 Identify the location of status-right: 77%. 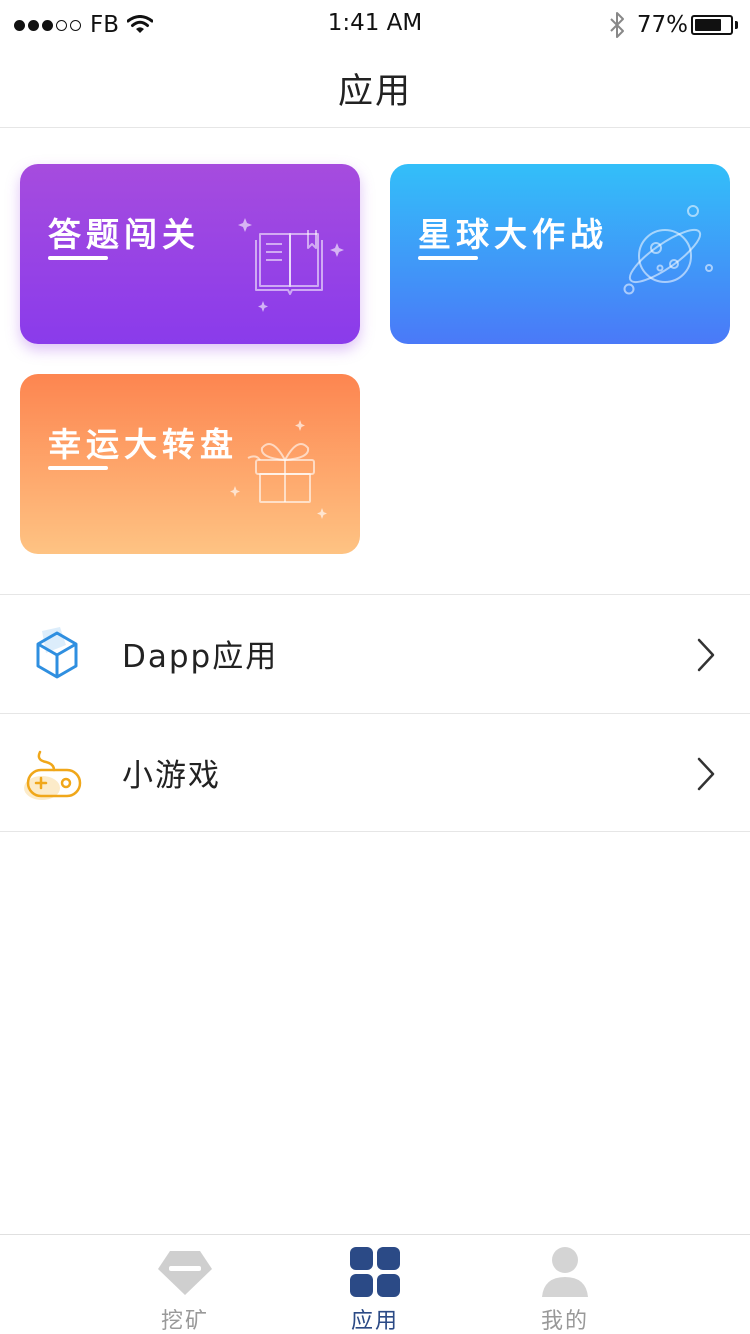
(673, 25).